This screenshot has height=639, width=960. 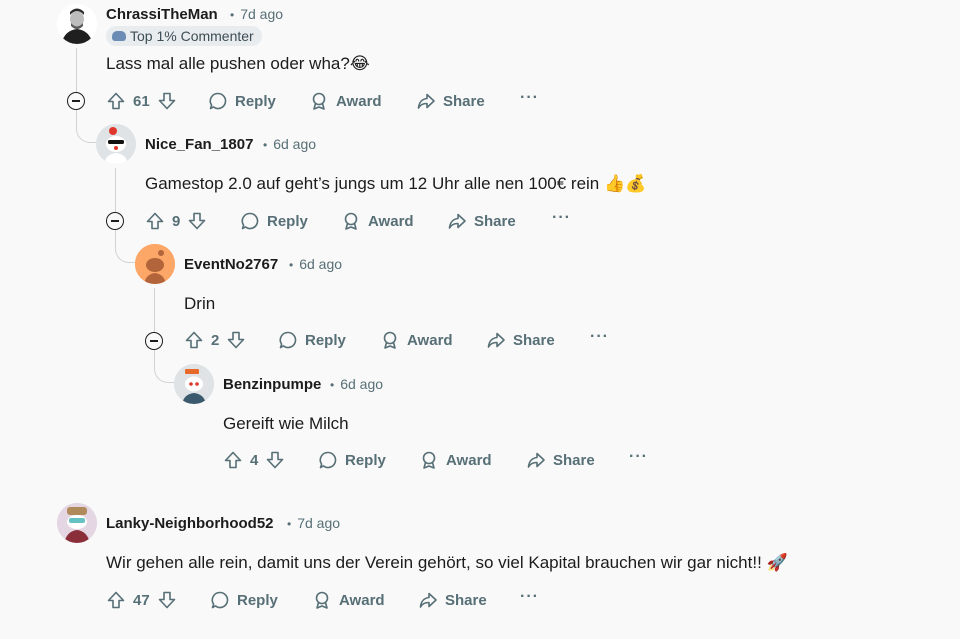 What do you see at coordinates (254, 460) in the screenshot?
I see `vote-group: 4` at bounding box center [254, 460].